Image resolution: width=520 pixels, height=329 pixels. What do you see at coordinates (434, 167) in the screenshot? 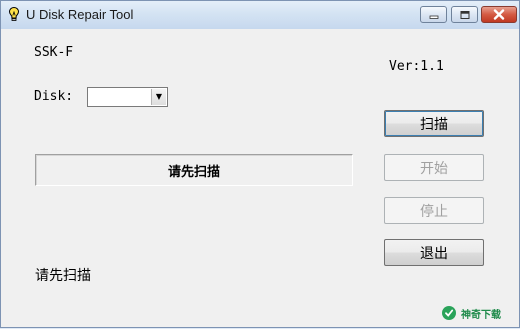
I see `start-button: 开始` at bounding box center [434, 167].